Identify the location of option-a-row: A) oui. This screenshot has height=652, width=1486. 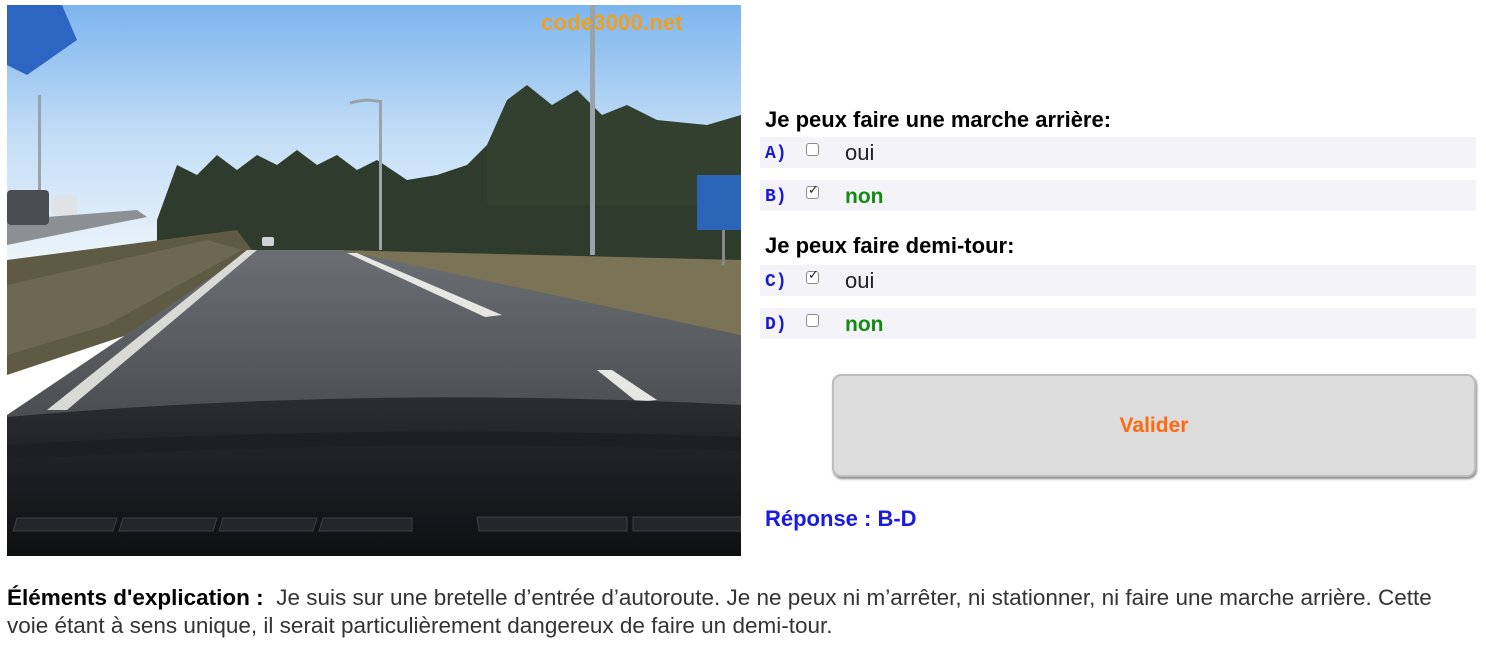
(1118, 152).